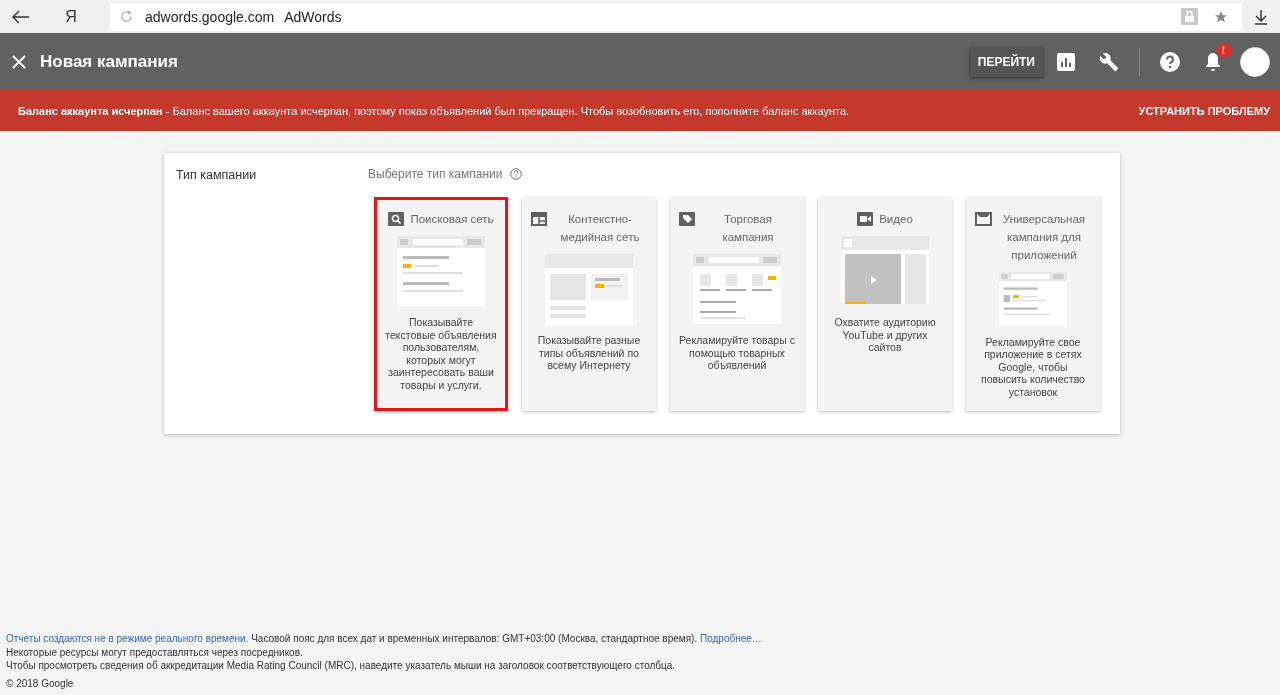 The height and width of the screenshot is (695, 1280). I want to click on url-text: adwords.google.com, so click(210, 16).